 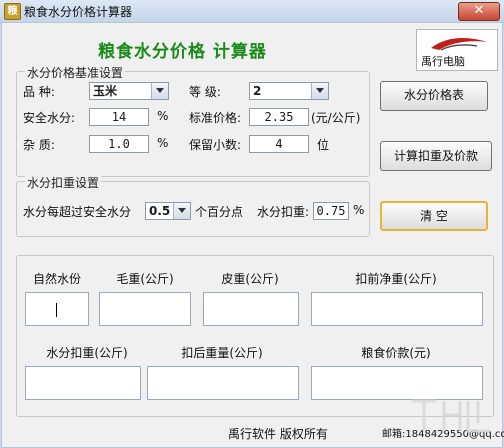 What do you see at coordinates (77, 212) in the screenshot?
I see `exceed-label: 水分每超过安全水分` at bounding box center [77, 212].